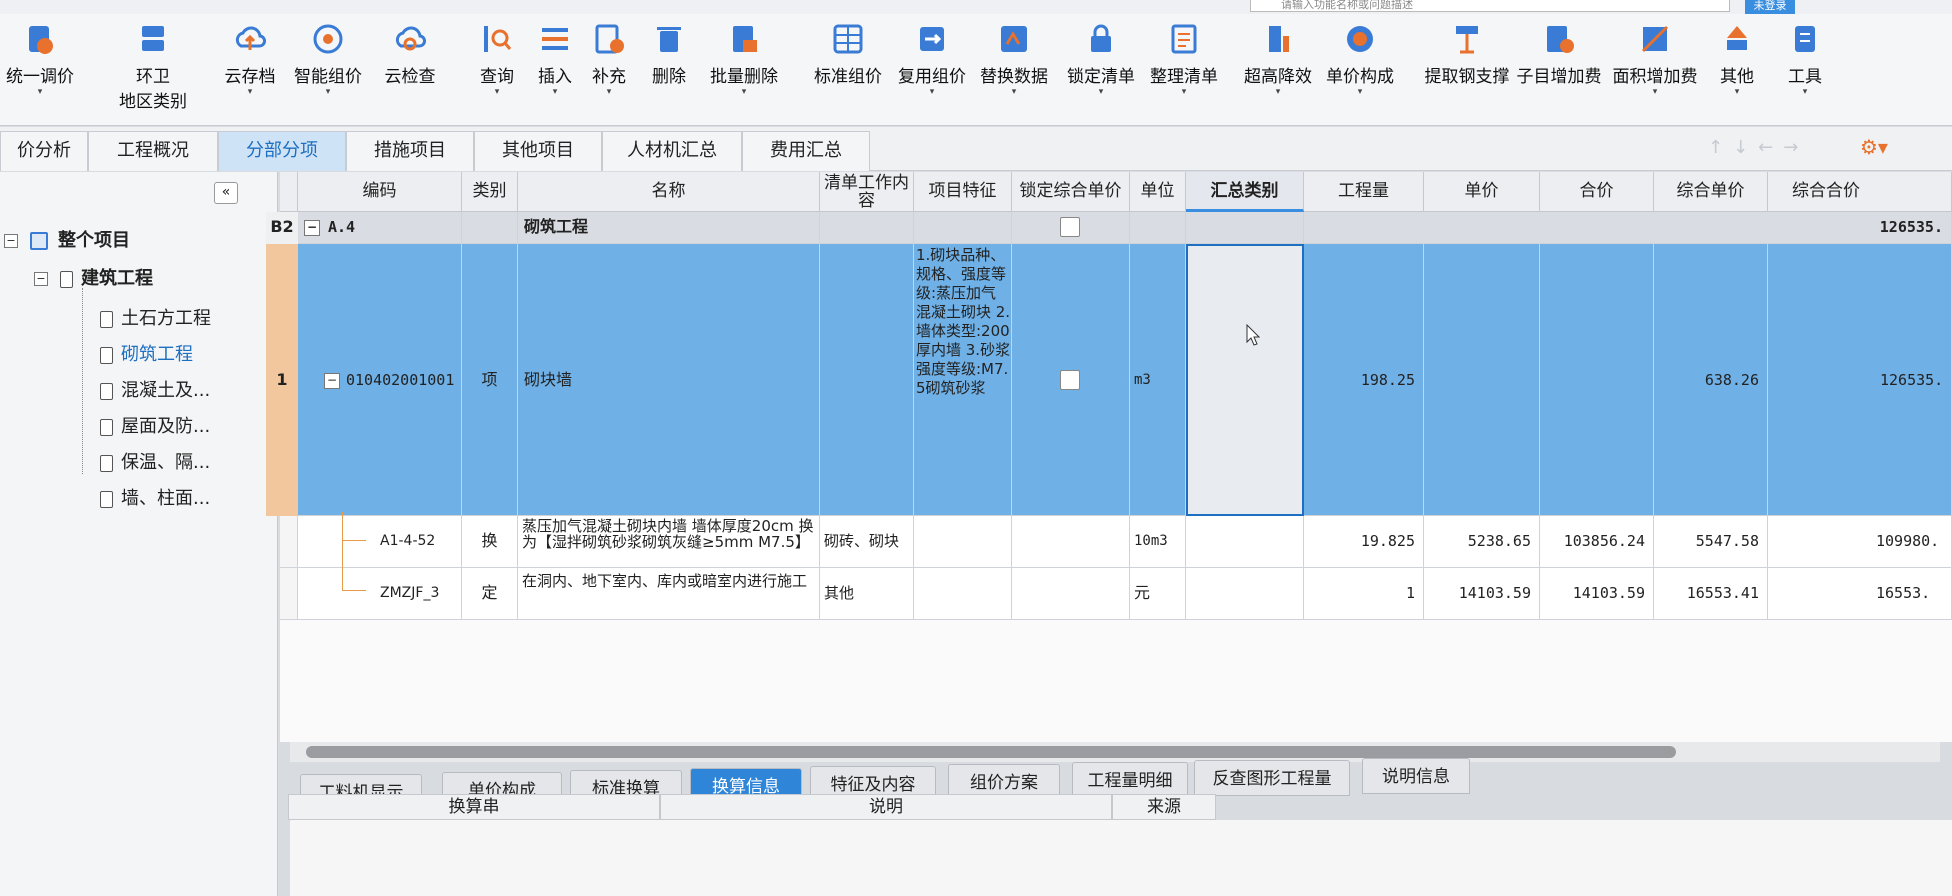  What do you see at coordinates (1711, 380) in the screenshot?
I see `item-comprehensive-price: 638.26` at bounding box center [1711, 380].